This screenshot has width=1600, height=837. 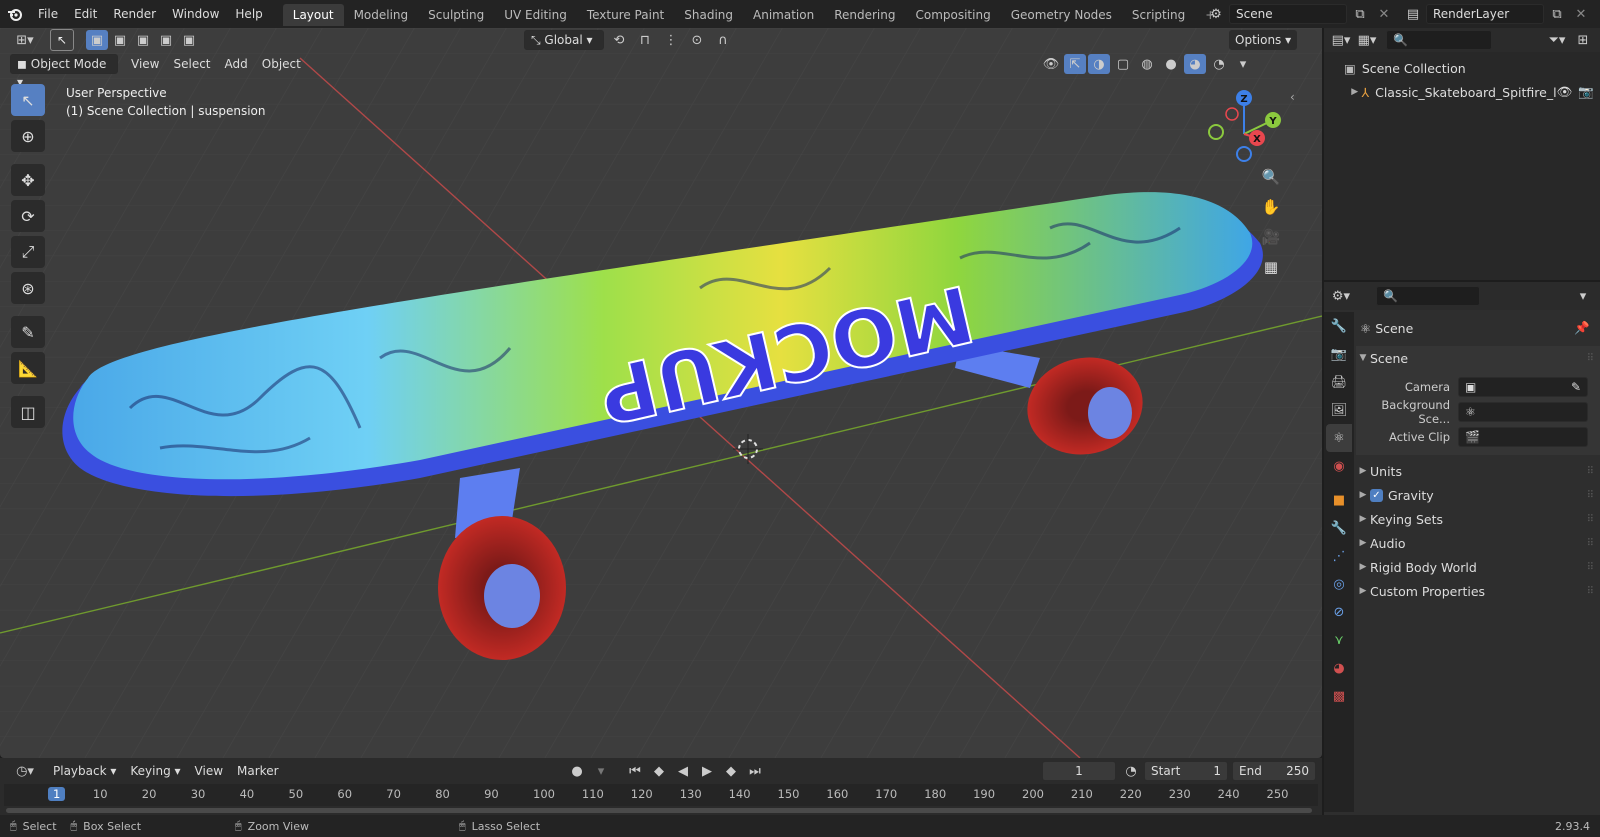 What do you see at coordinates (952, 15) in the screenshot?
I see `tab-compositing: Compositing` at bounding box center [952, 15].